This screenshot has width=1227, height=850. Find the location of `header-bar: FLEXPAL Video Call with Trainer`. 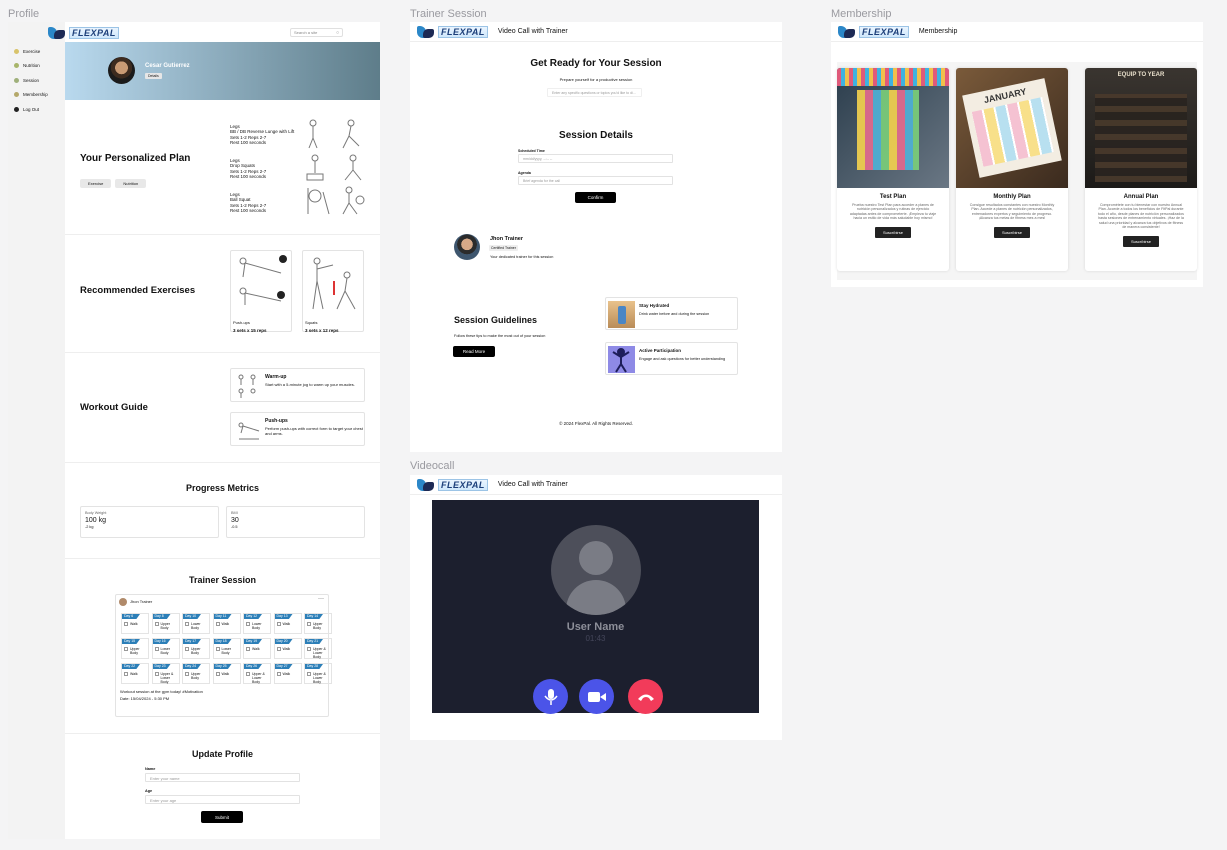

header-bar: FLEXPAL Video Call with Trainer is located at coordinates (596, 485).